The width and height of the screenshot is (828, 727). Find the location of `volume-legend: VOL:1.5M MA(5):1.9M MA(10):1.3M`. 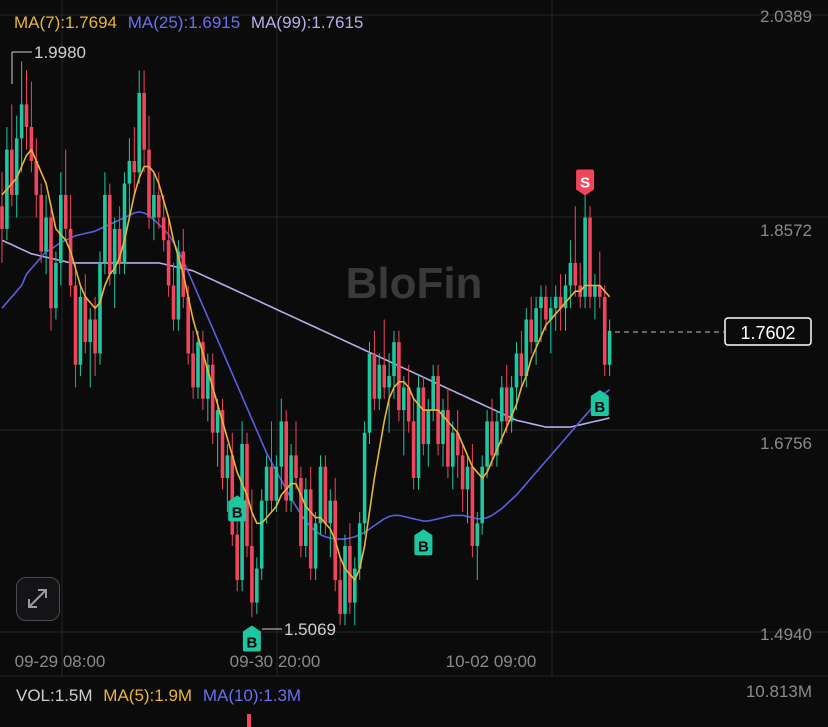

volume-legend: VOL:1.5M MA(5):1.9M MA(10):1.3M is located at coordinates (158, 696).